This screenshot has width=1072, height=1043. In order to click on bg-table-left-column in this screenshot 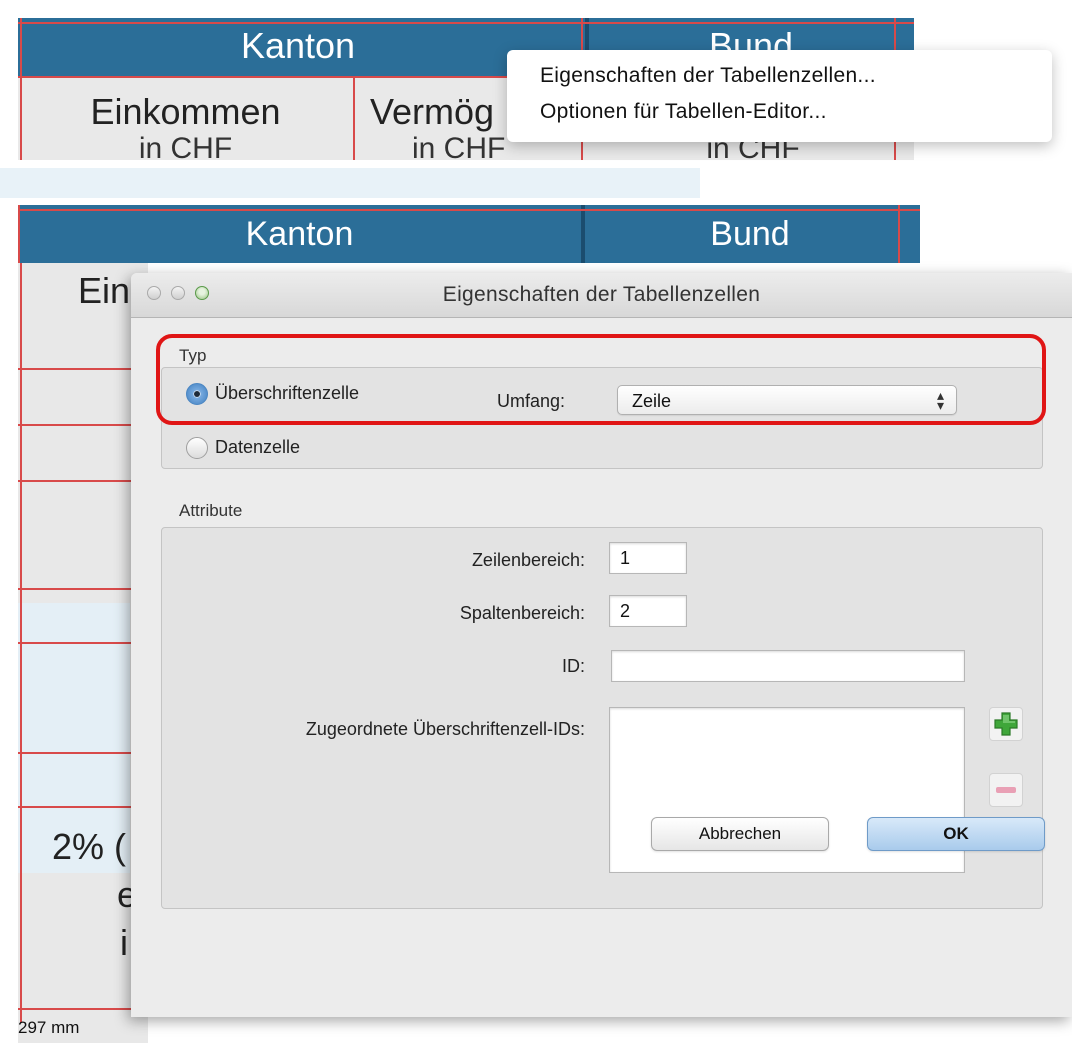, I will do `click(83, 653)`.